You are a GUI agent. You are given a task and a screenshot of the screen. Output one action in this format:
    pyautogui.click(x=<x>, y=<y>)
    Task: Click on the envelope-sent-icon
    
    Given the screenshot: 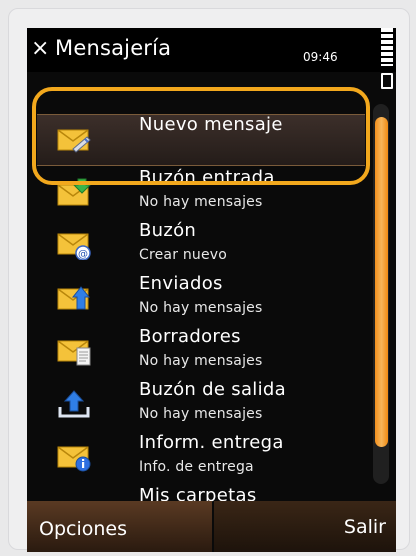 What is the action you would take?
    pyautogui.click(x=74, y=298)
    